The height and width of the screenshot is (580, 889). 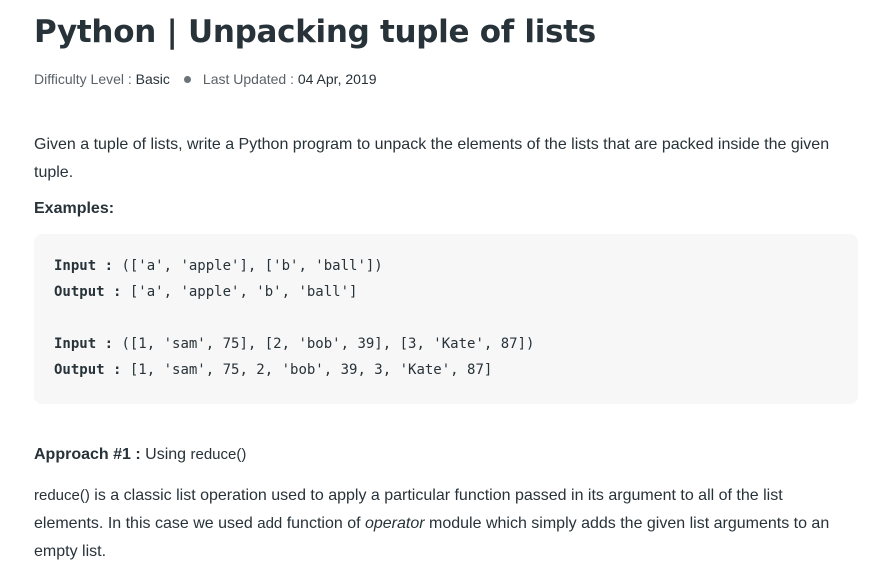 I want to click on inline-code-add: add, so click(x=270, y=523).